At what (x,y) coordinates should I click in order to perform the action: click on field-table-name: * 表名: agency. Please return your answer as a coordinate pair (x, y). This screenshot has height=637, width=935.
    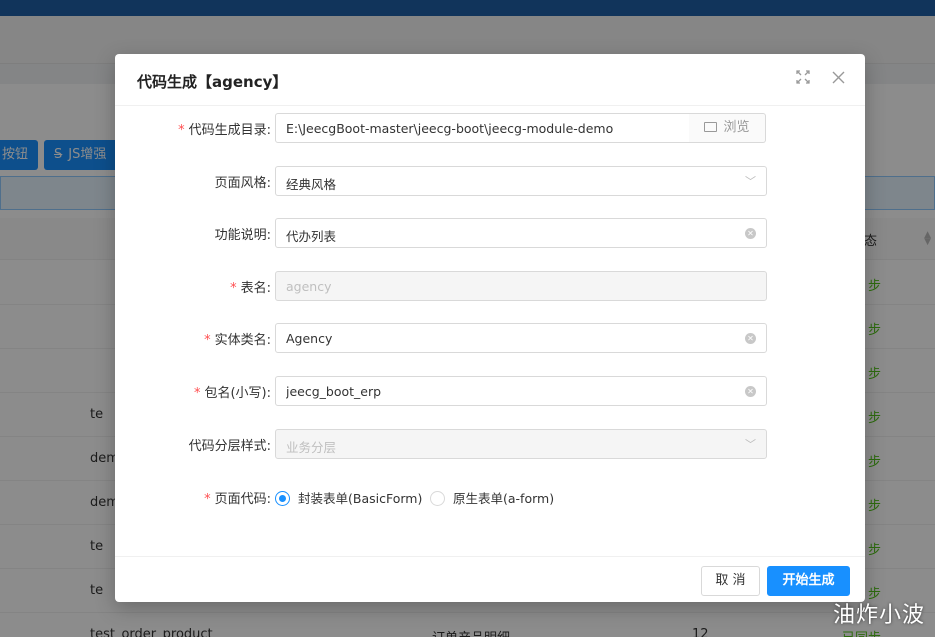
    Looking at the image, I should click on (490, 286).